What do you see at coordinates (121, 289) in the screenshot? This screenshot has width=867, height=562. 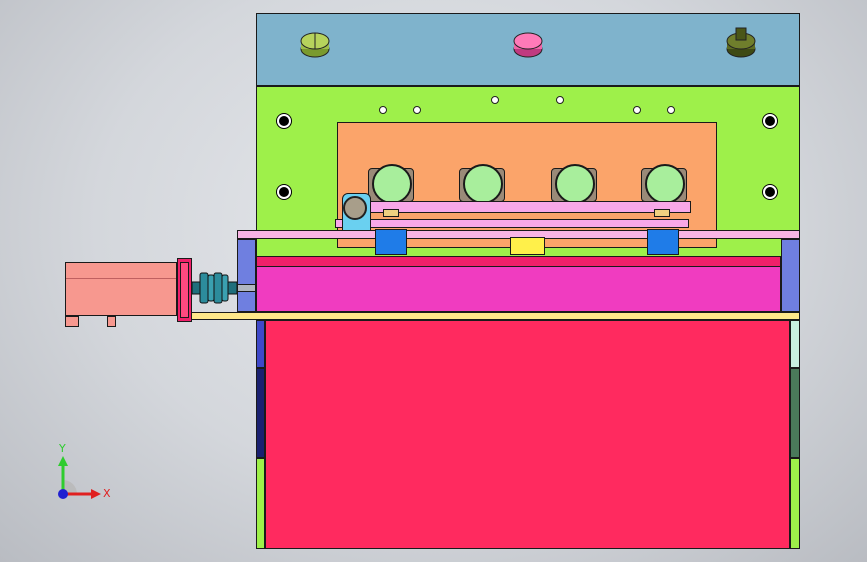 I see `motor-body` at bounding box center [121, 289].